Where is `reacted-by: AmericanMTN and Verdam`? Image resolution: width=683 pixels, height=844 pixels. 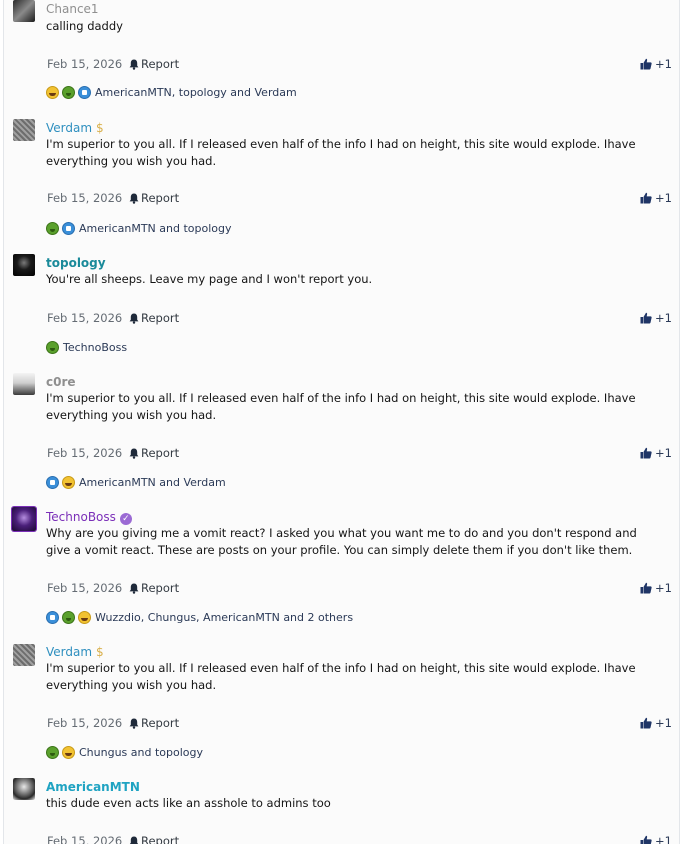
reacted-by: AmericanMTN and Verdam is located at coordinates (152, 482).